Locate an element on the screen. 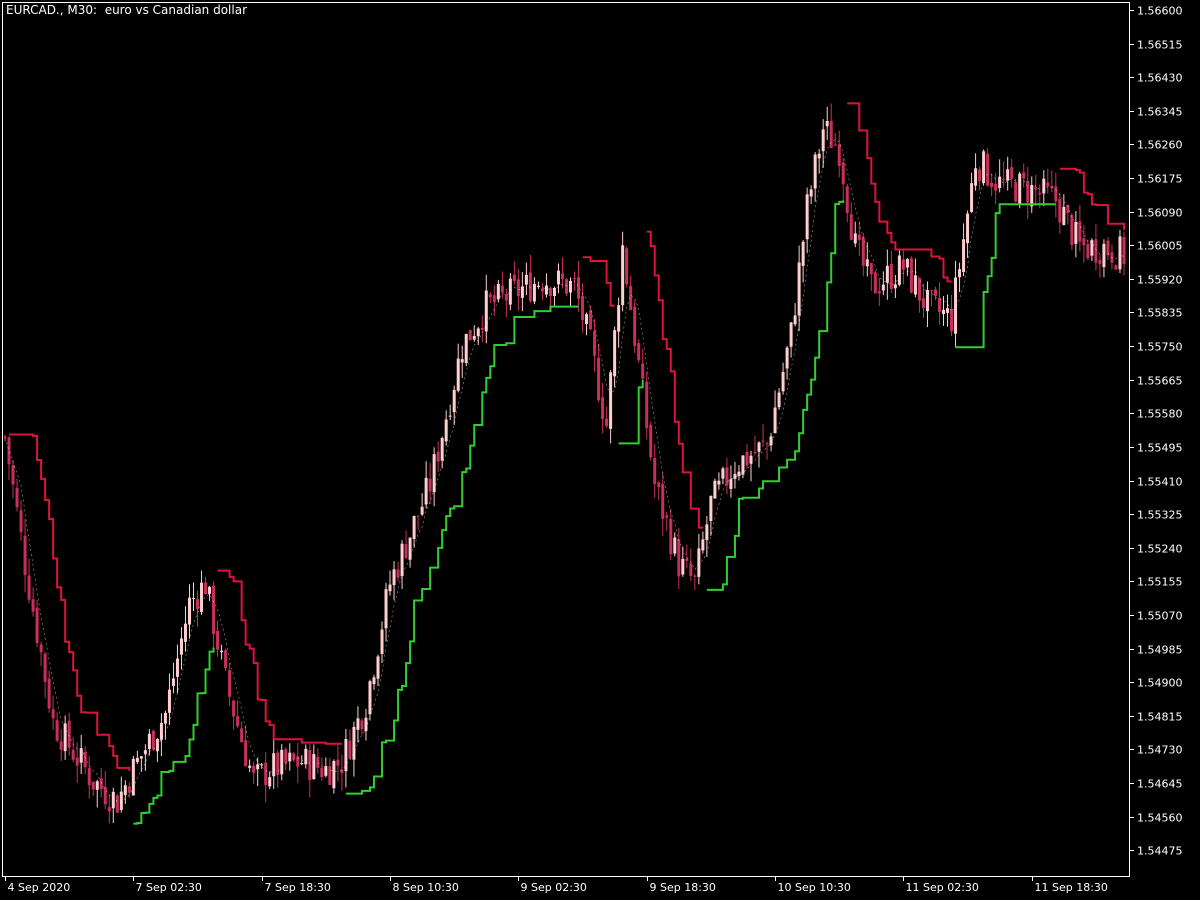 Image resolution: width=1200 pixels, height=900 pixels. x-tick-label: 9 Sep 18:30 is located at coordinates (683, 887).